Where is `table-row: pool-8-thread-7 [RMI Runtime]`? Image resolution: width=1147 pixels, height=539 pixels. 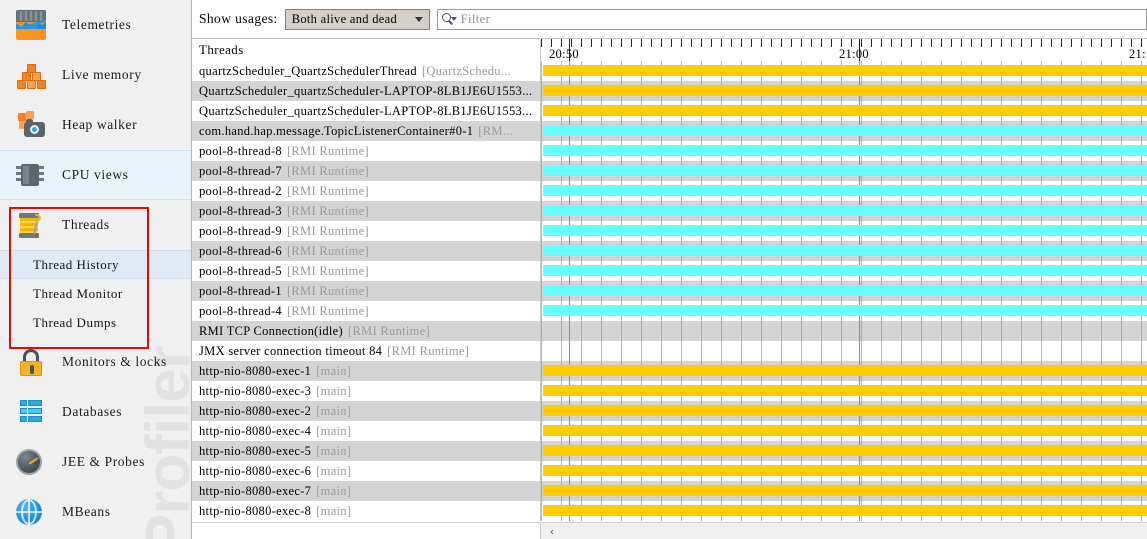 table-row: pool-8-thread-7 [RMI Runtime] is located at coordinates (669, 171).